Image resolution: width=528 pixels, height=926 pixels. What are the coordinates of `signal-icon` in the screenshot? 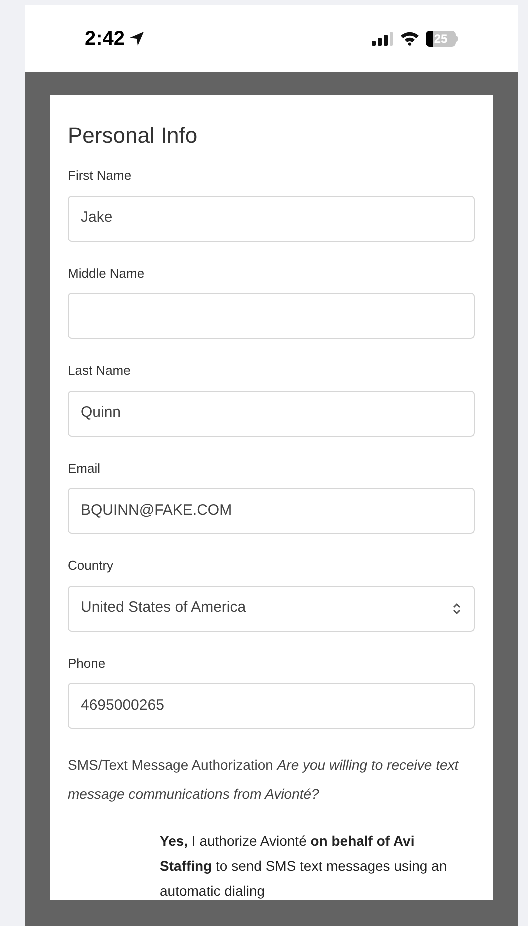 It's located at (383, 39).